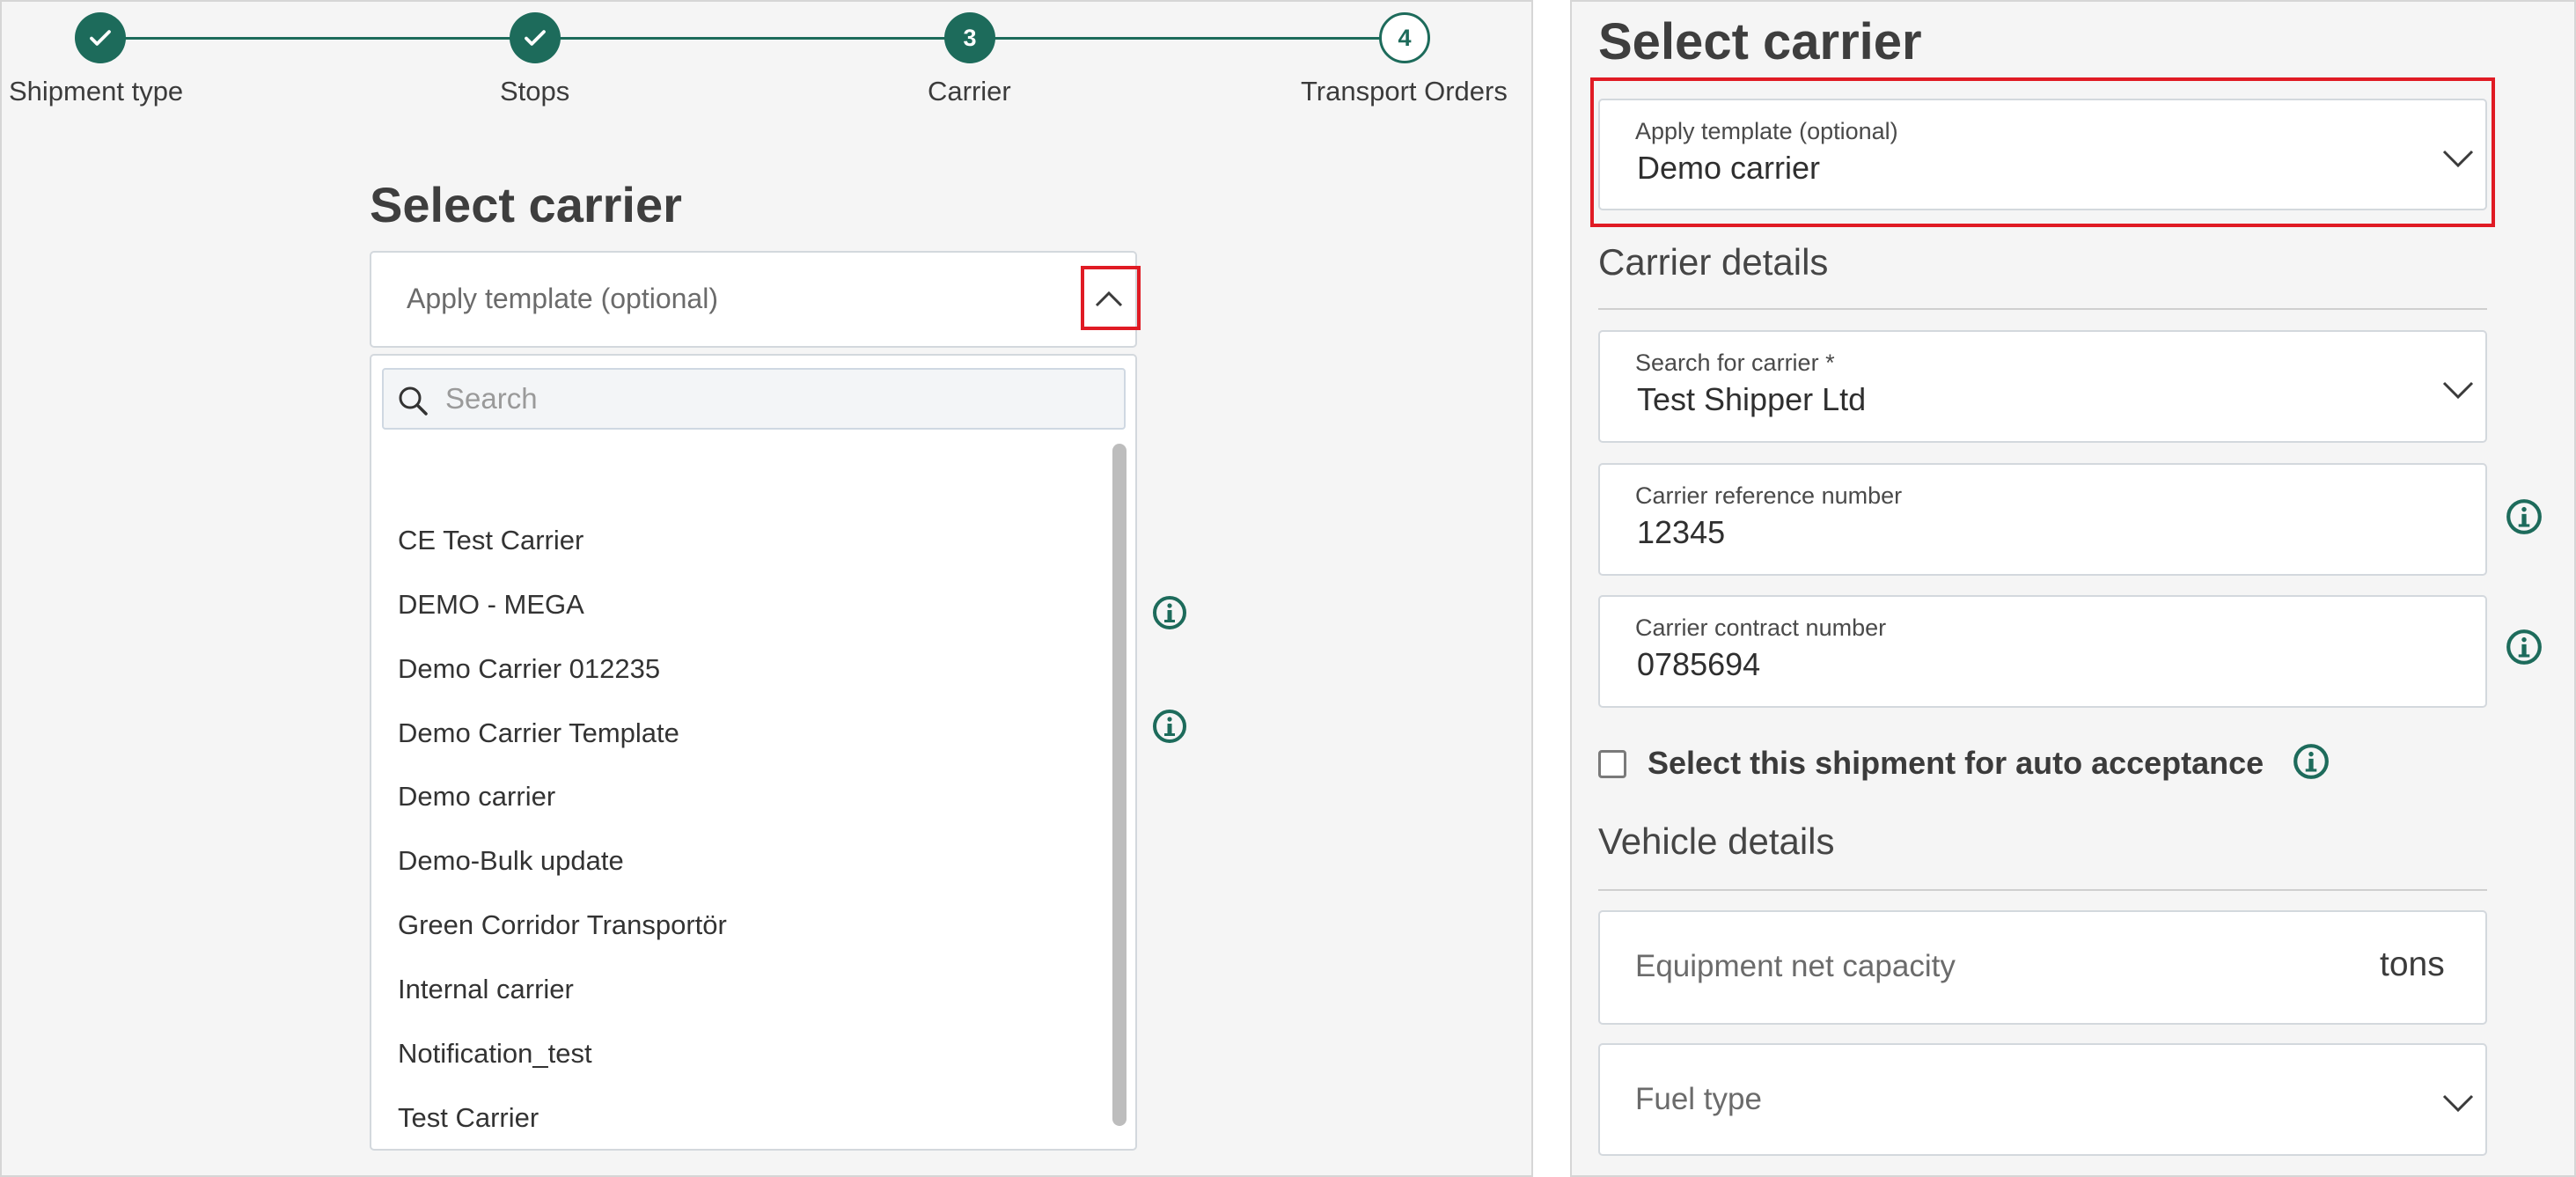  What do you see at coordinates (529, 669) in the screenshot?
I see `dropdown-option: Demo Carrier 012235` at bounding box center [529, 669].